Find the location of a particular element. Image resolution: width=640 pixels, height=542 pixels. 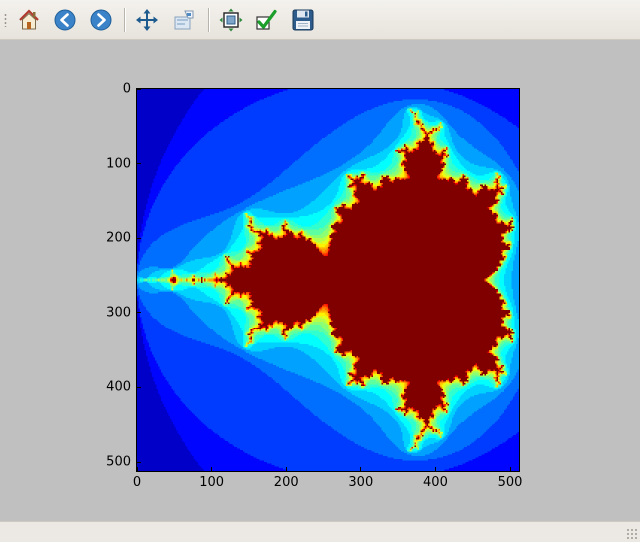

save-button is located at coordinates (303, 20).